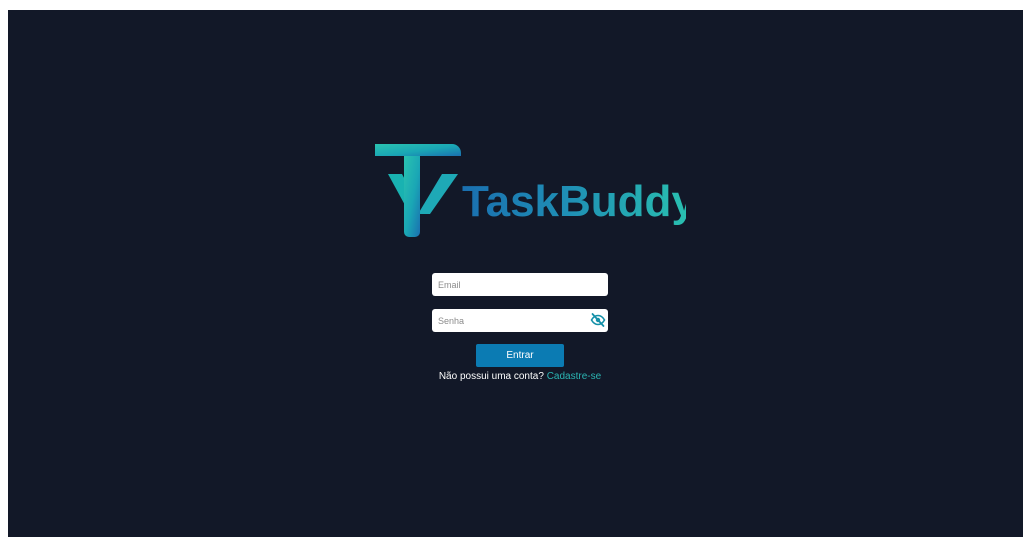  Describe the element at coordinates (412, 196) in the screenshot. I see `logo-t-stem` at that location.